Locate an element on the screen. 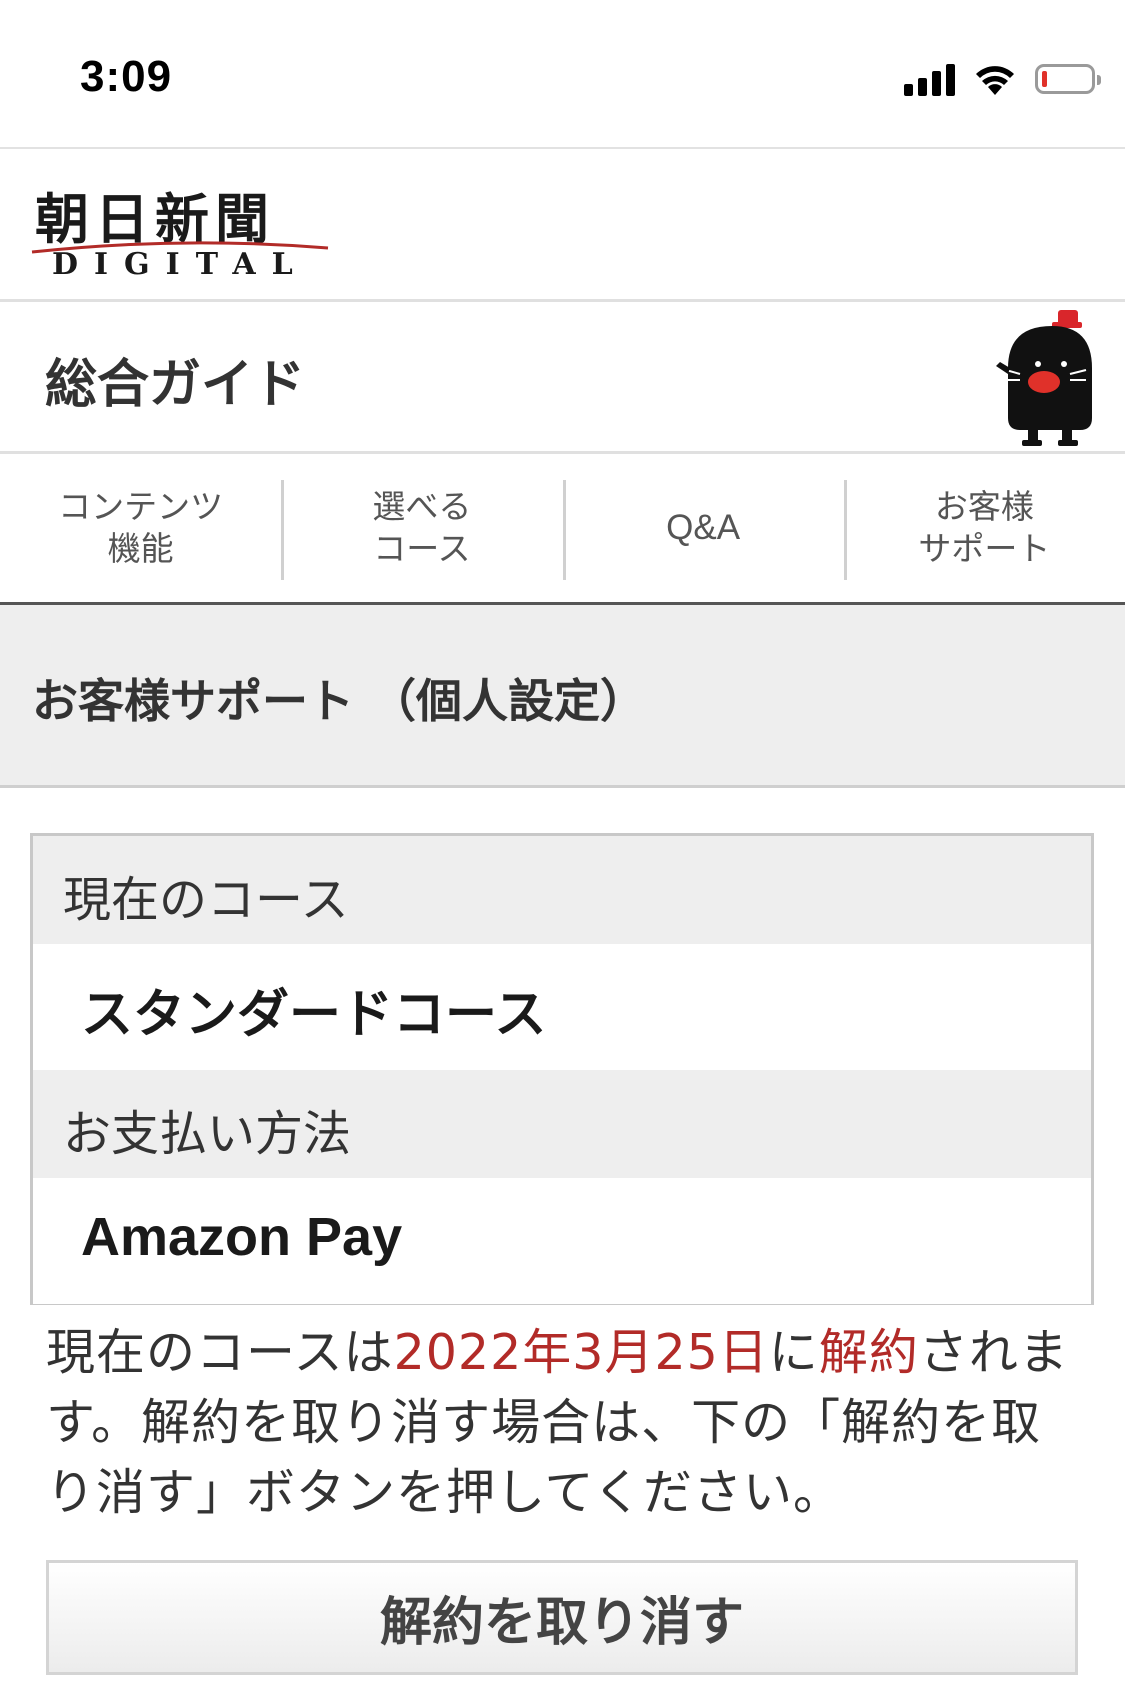 The image size is (1125, 1693). section-header: お客様サポート （個人設定） is located at coordinates (562, 696).